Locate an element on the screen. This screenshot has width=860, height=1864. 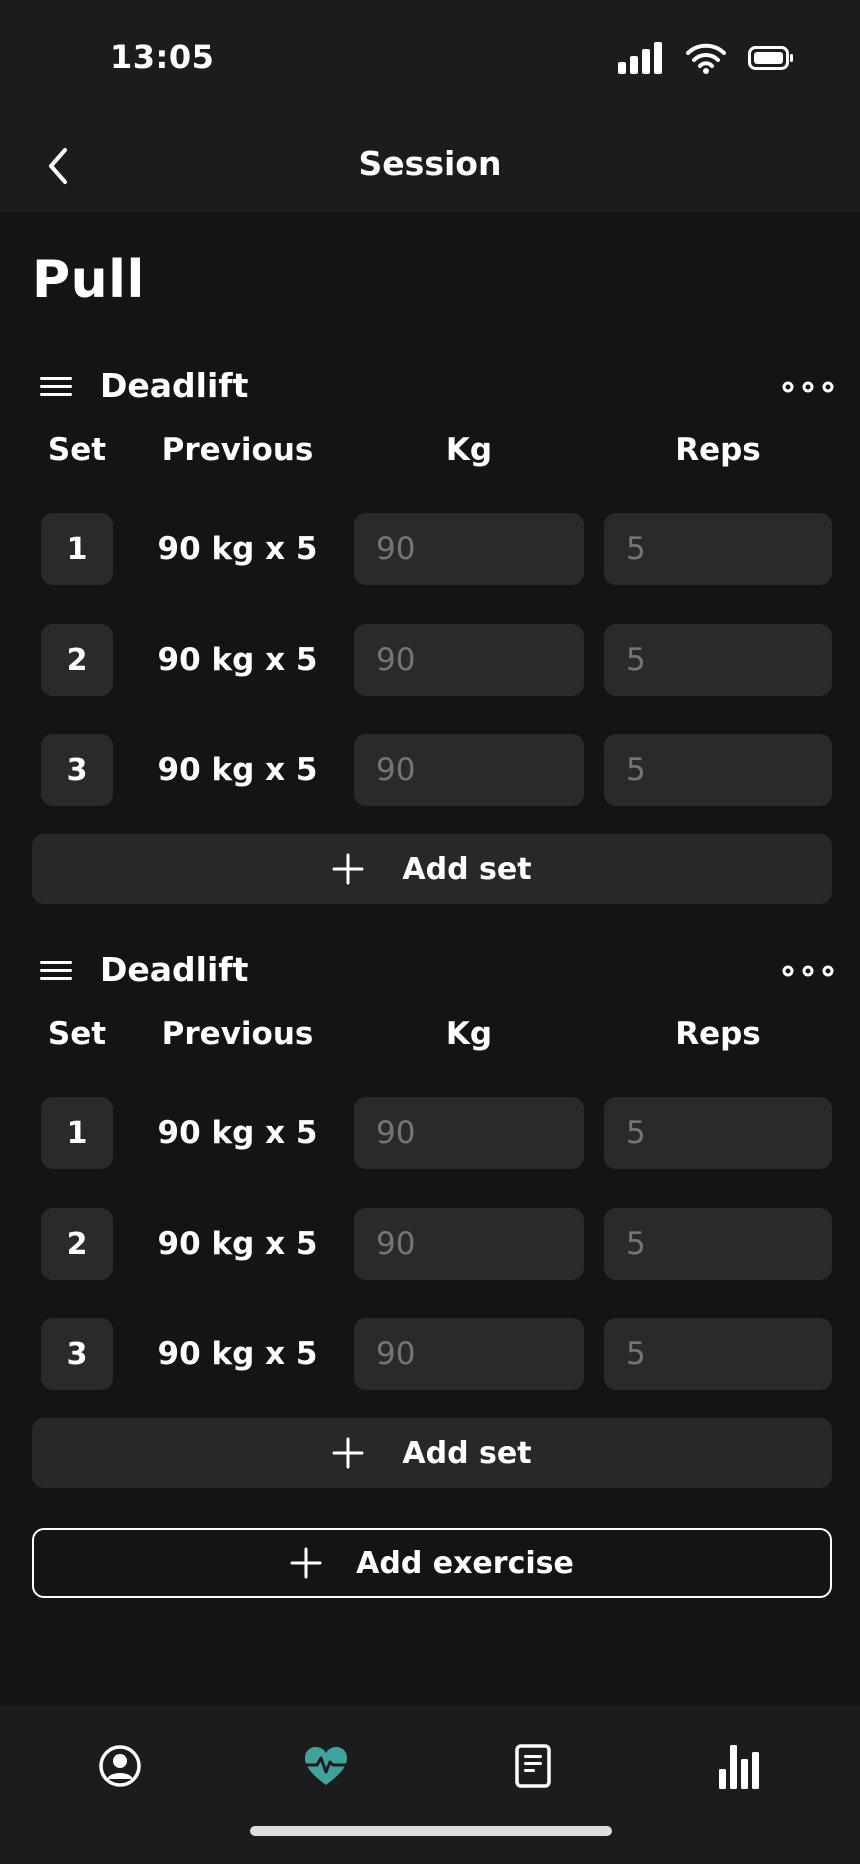
home-indicator is located at coordinates (431, 1831).